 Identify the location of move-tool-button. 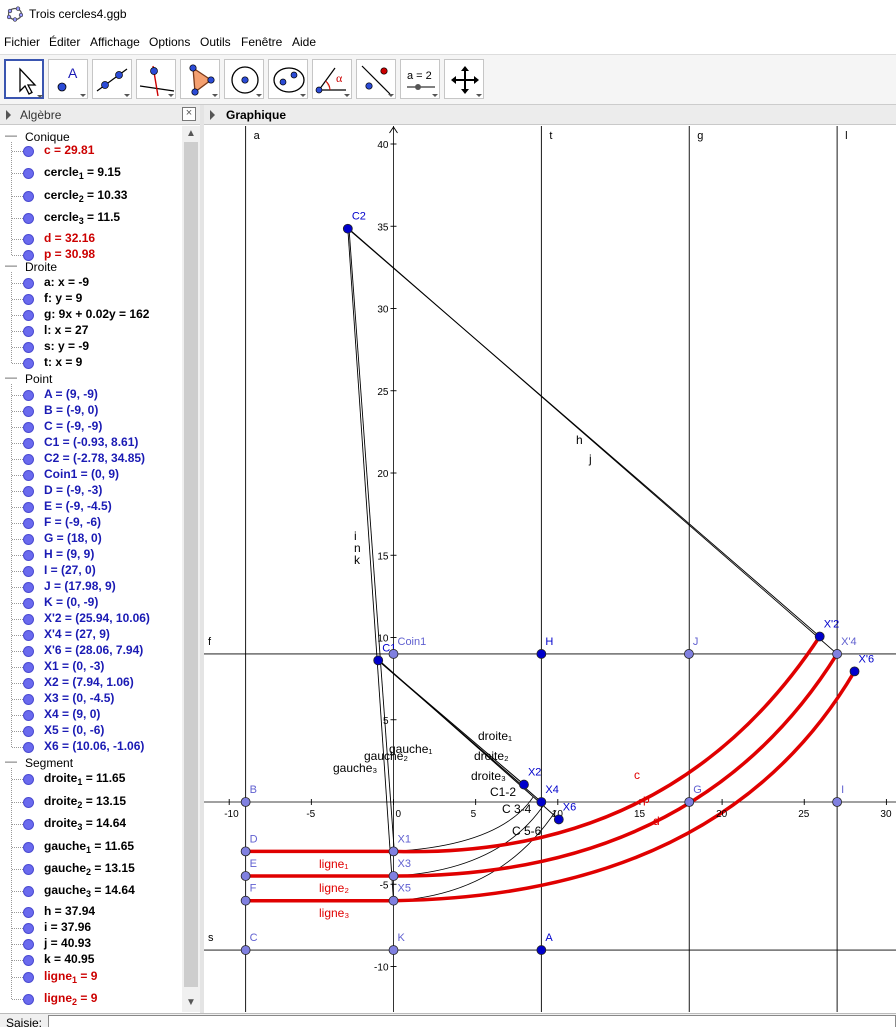
(24, 79).